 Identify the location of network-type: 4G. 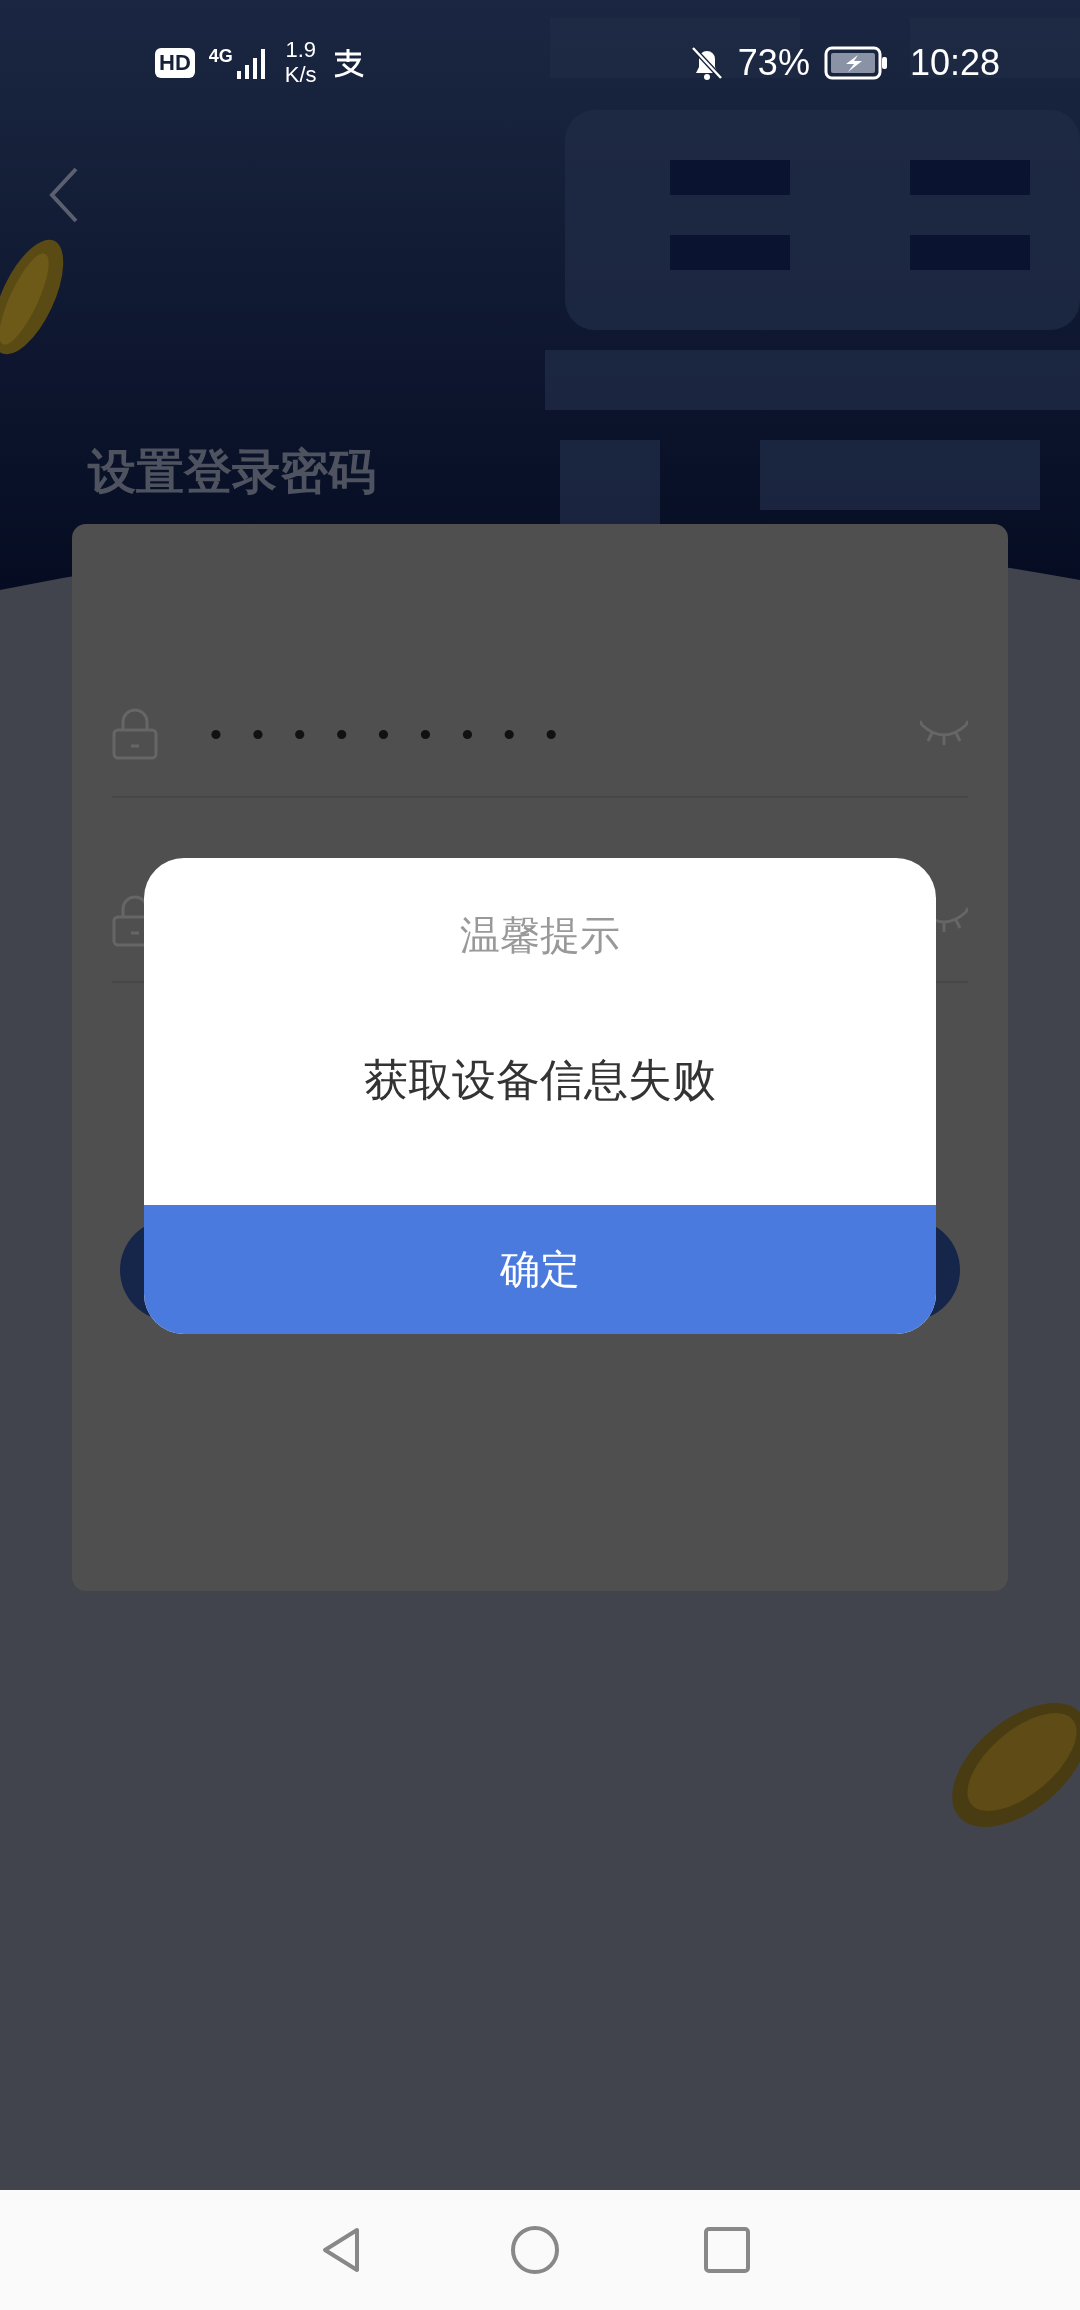
(220, 55).